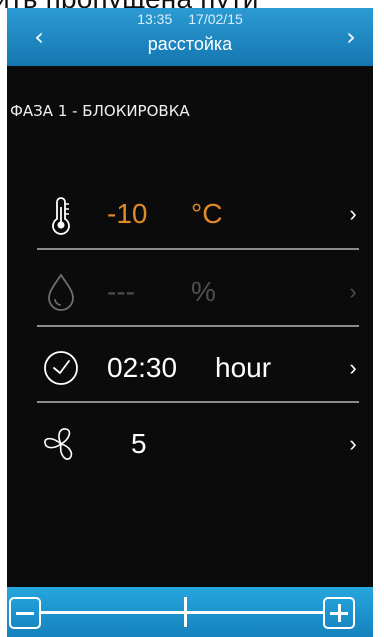 The width and height of the screenshot is (384, 637). I want to click on humidity-value: ---, so click(121, 291).